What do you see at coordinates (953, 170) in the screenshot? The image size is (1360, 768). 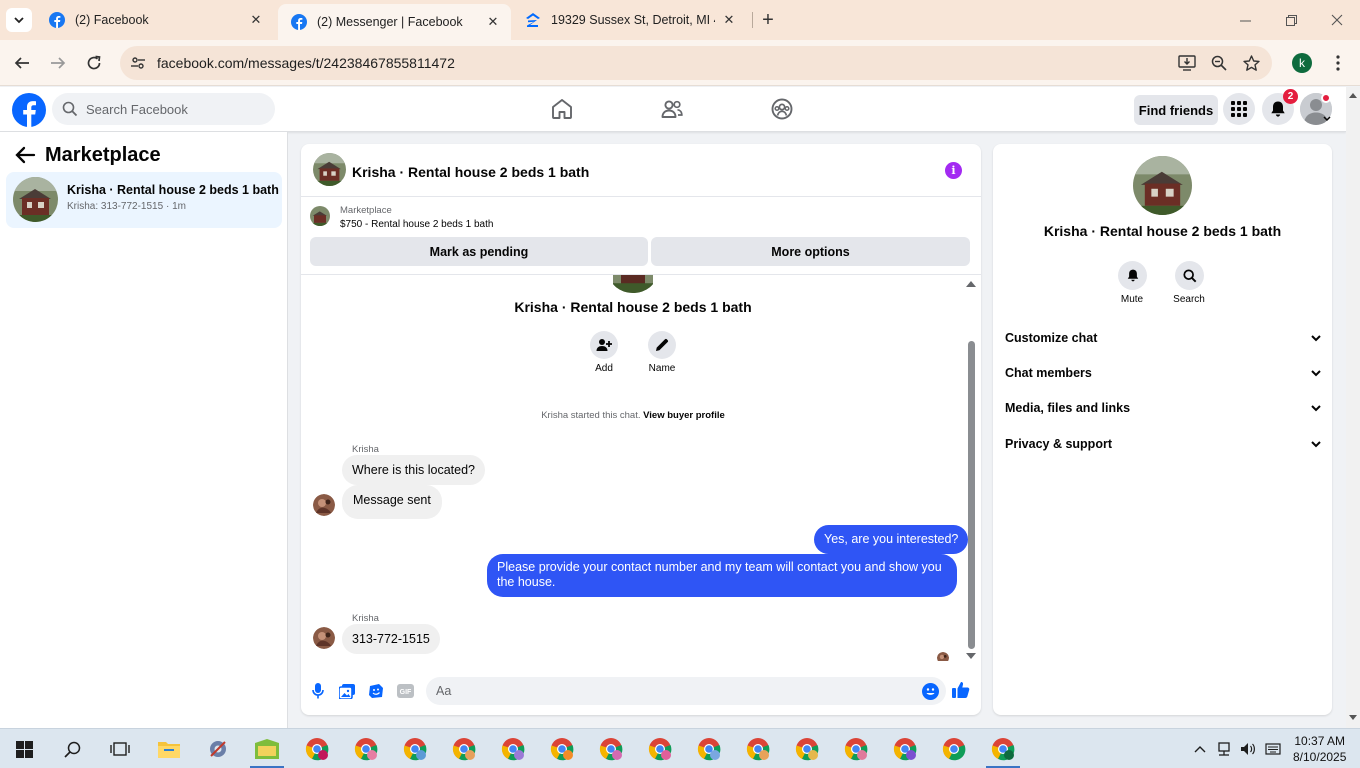 I see `conversation-info-button: i` at bounding box center [953, 170].